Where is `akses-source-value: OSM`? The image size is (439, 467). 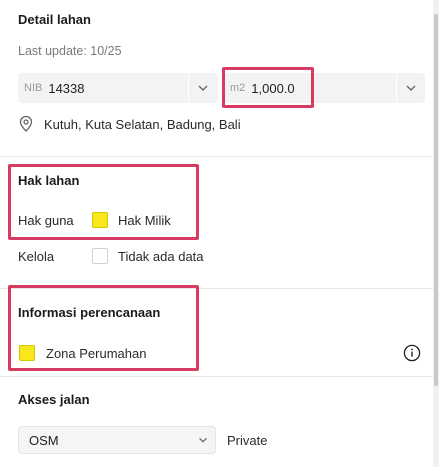
akses-source-value: OSM is located at coordinates (44, 440).